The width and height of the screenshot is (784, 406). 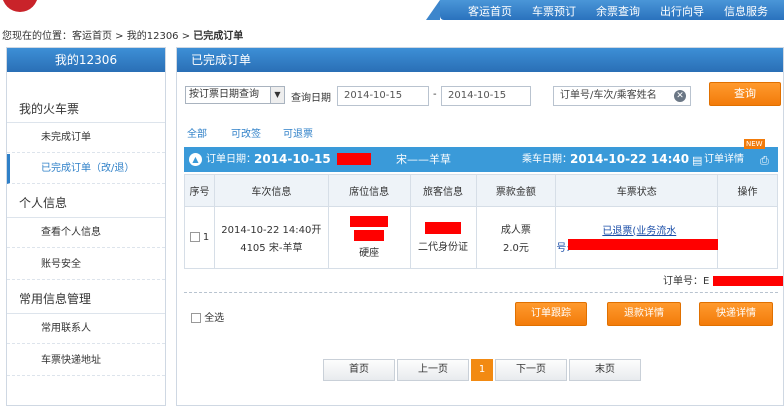 What do you see at coordinates (724, 159) in the screenshot?
I see `order-detail-link: 订单详情` at bounding box center [724, 159].